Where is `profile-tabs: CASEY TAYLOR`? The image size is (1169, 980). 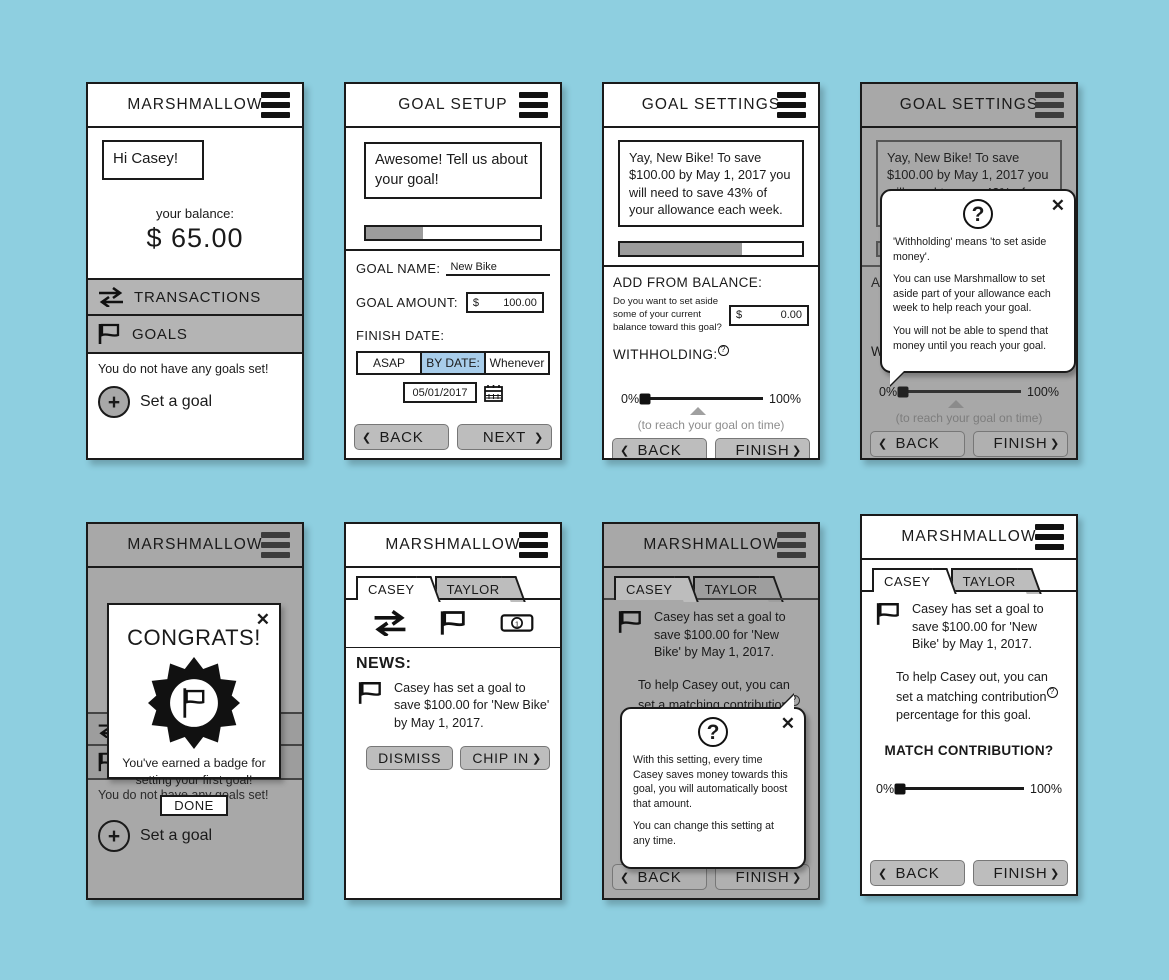
profile-tabs: CASEY TAYLOR is located at coordinates (711, 587).